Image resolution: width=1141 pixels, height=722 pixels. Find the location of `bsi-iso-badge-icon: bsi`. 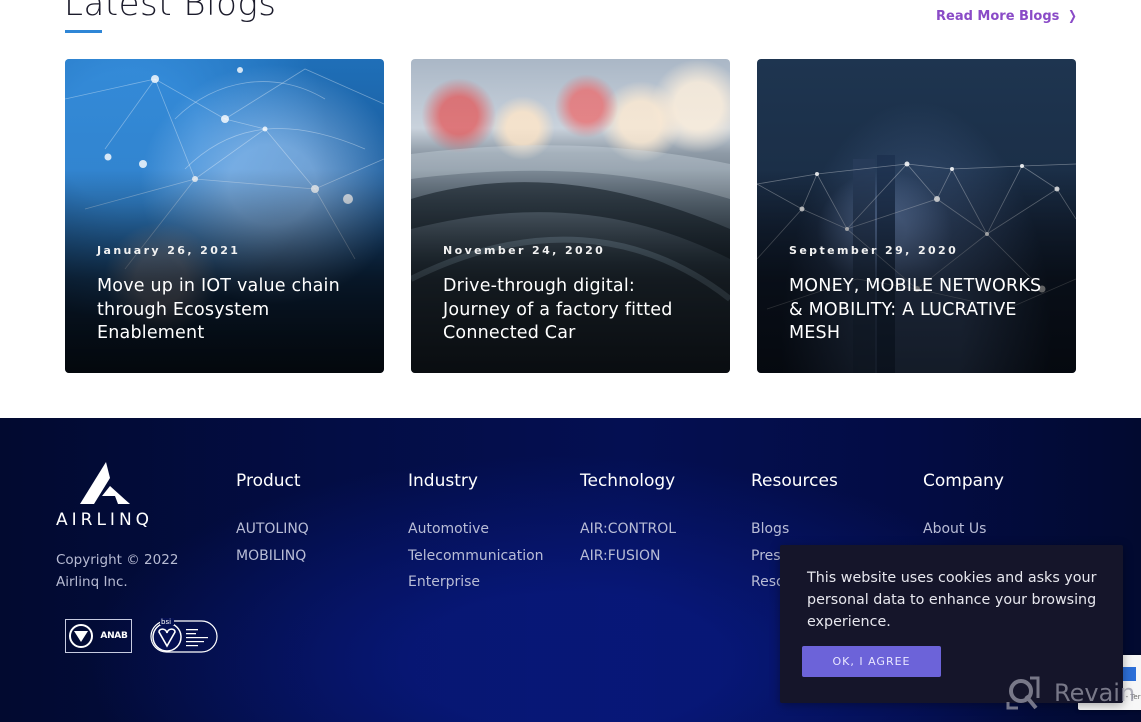

bsi-iso-badge-icon: bsi is located at coordinates (184, 635).